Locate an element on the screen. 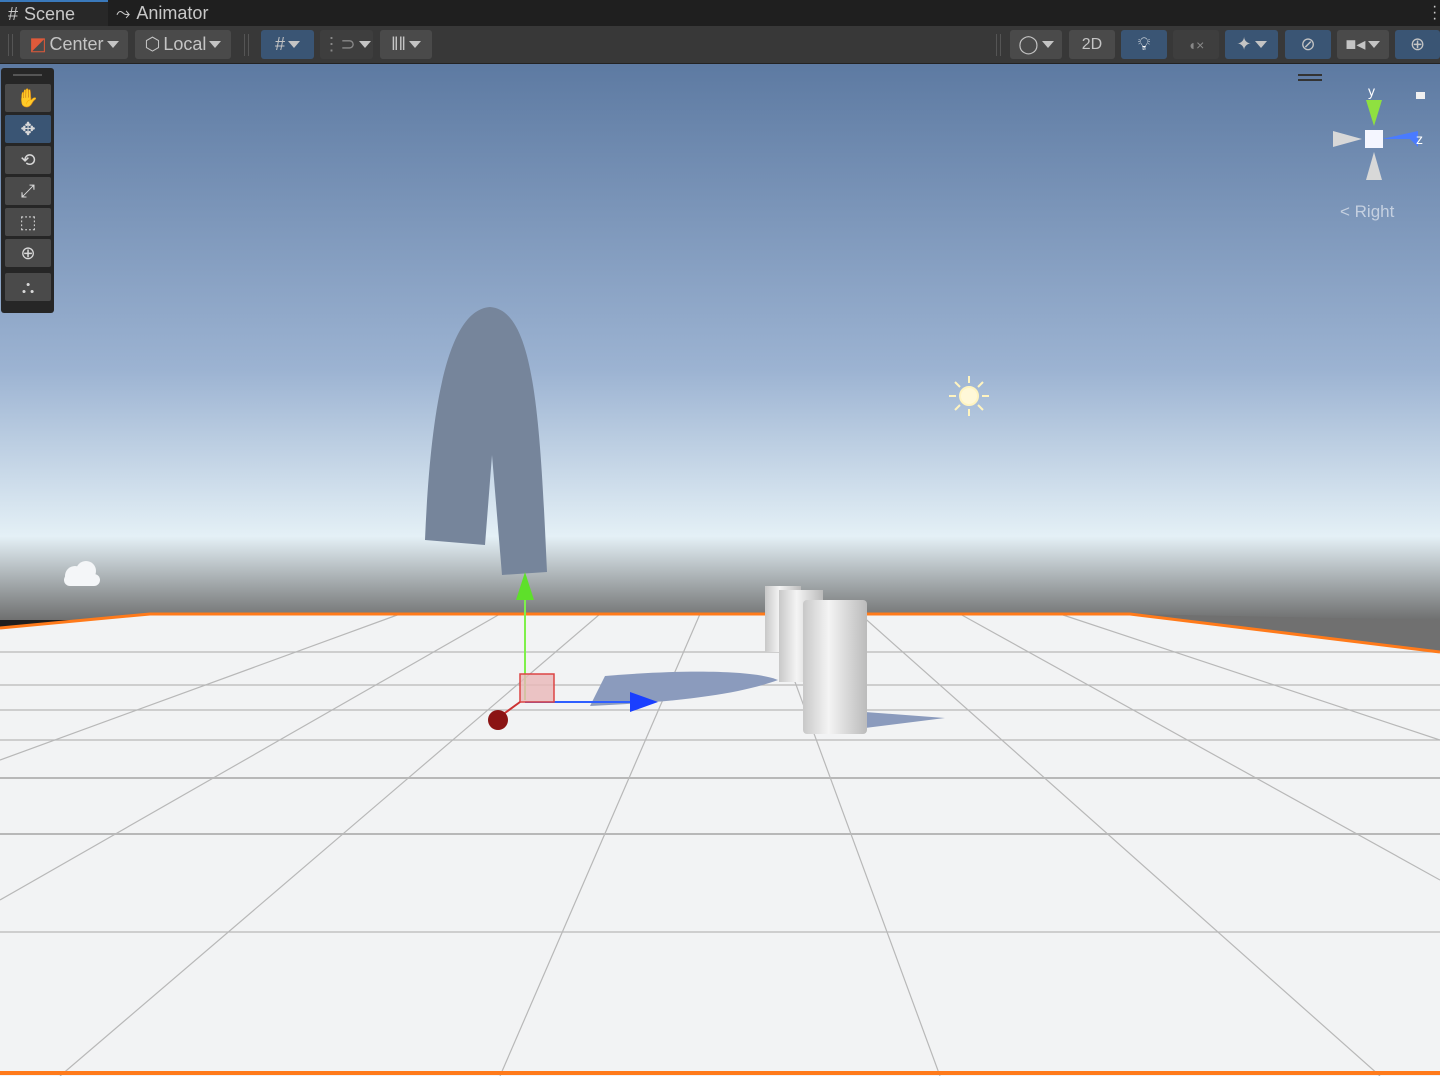  scale-tool-button: ⤢ is located at coordinates (28, 191).